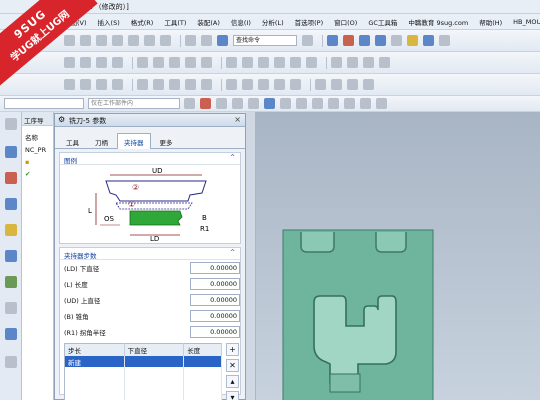 This screenshot has width=540, height=400. I want to click on library-icon, so click(11, 282).